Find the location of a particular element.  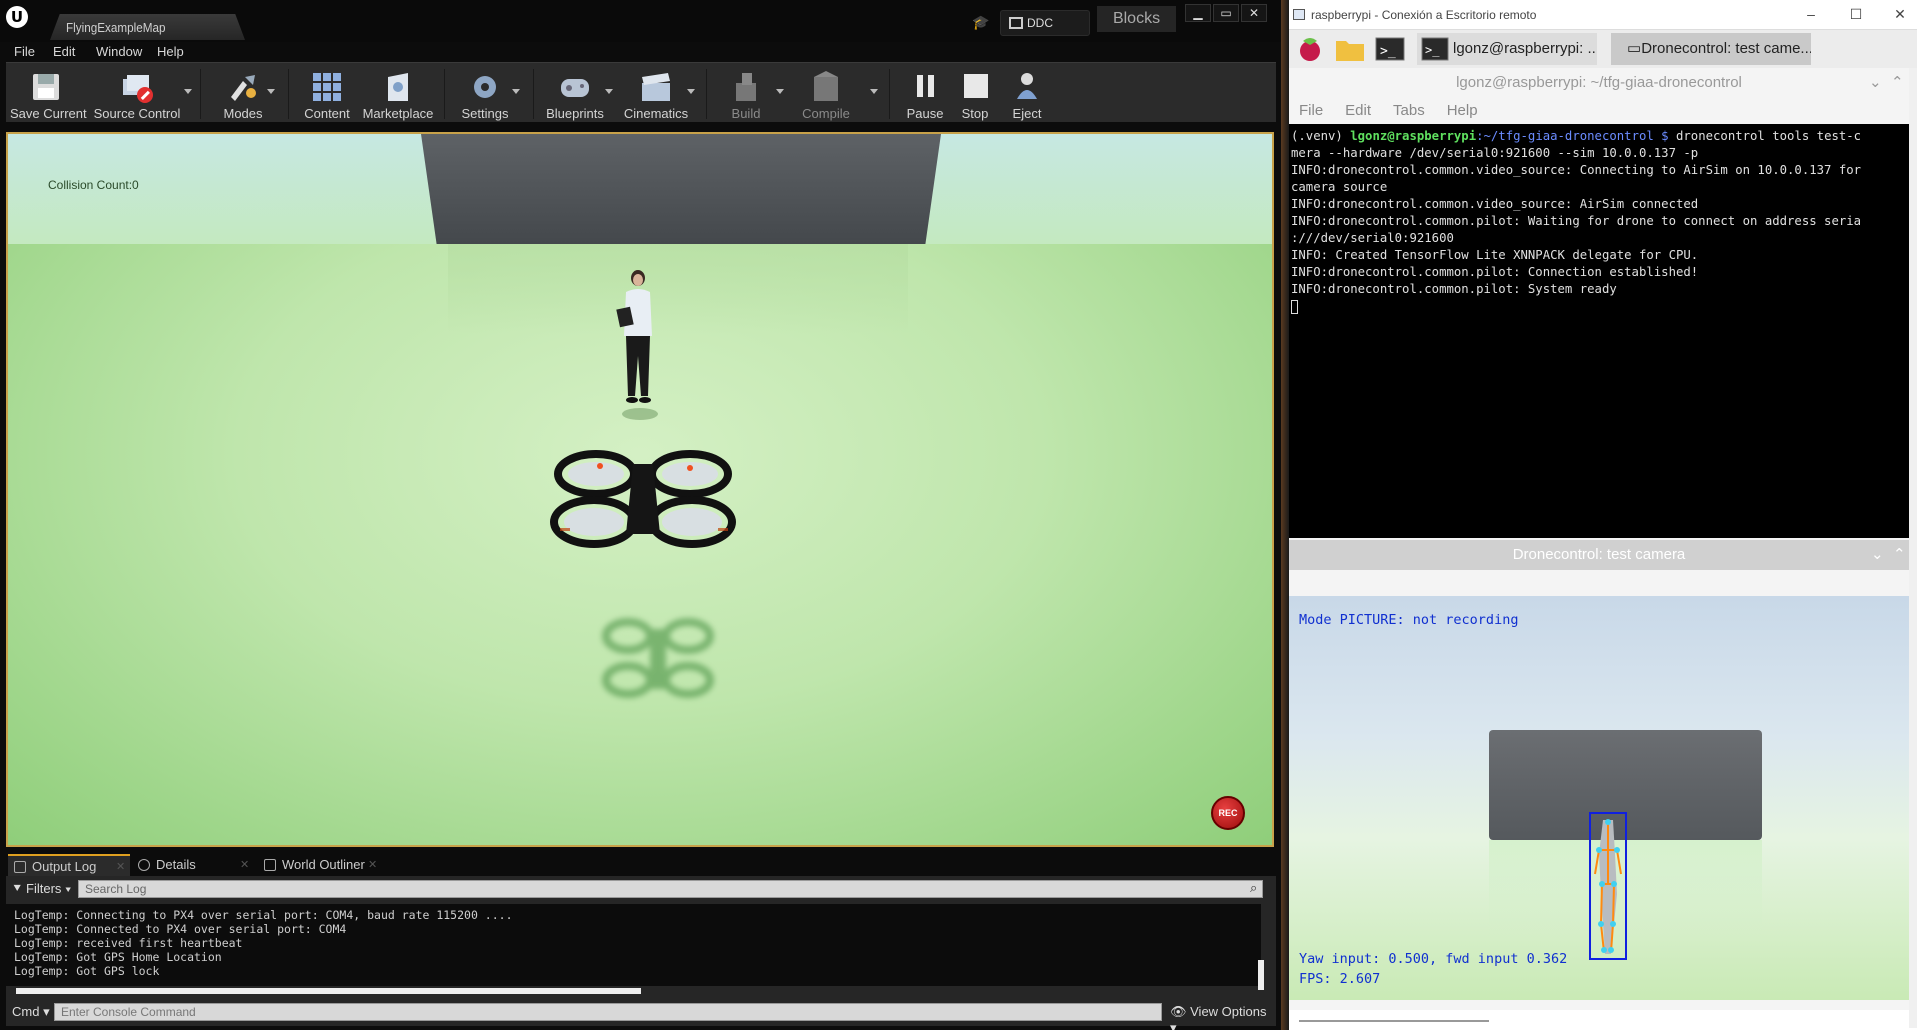

save-icon is located at coordinates (46, 87).